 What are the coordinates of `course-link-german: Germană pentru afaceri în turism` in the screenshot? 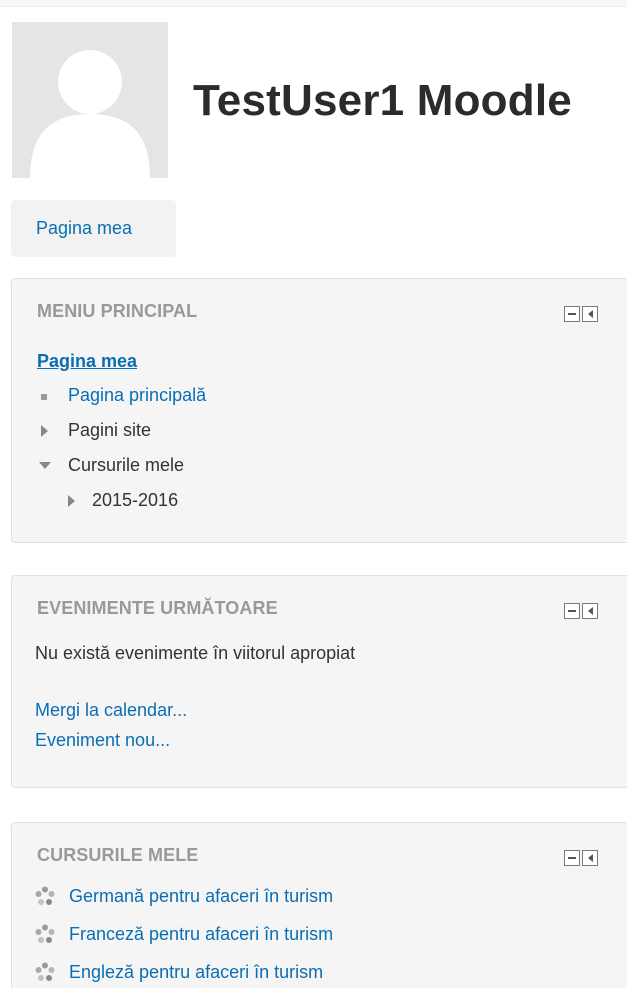 It's located at (201, 896).